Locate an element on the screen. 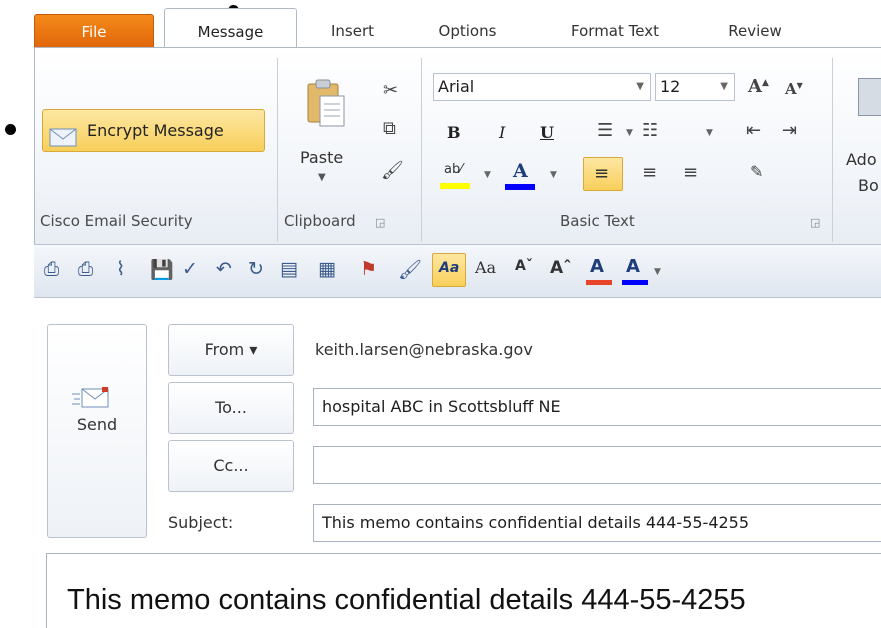 The height and width of the screenshot is (628, 881). to-field: hospital ABC in Scottsbluff NE is located at coordinates (597, 407).